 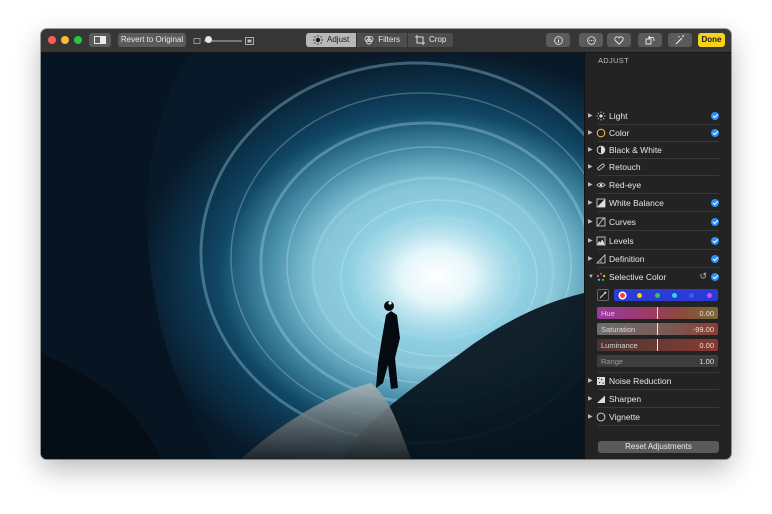 What do you see at coordinates (653, 380) in the screenshot?
I see `adjust-item-noise-reduction: ▶ Noise Reduction` at bounding box center [653, 380].